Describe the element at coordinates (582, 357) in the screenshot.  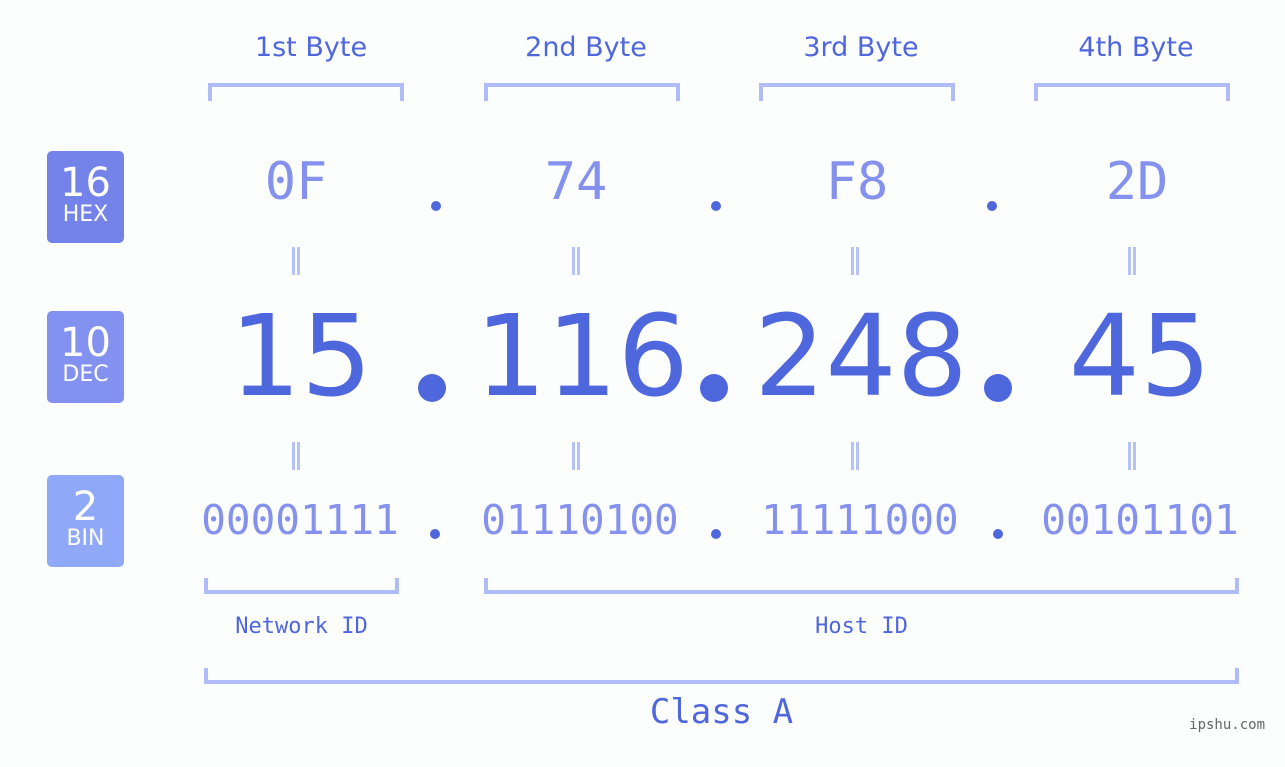
I see `dec-byte-2: 116` at that location.